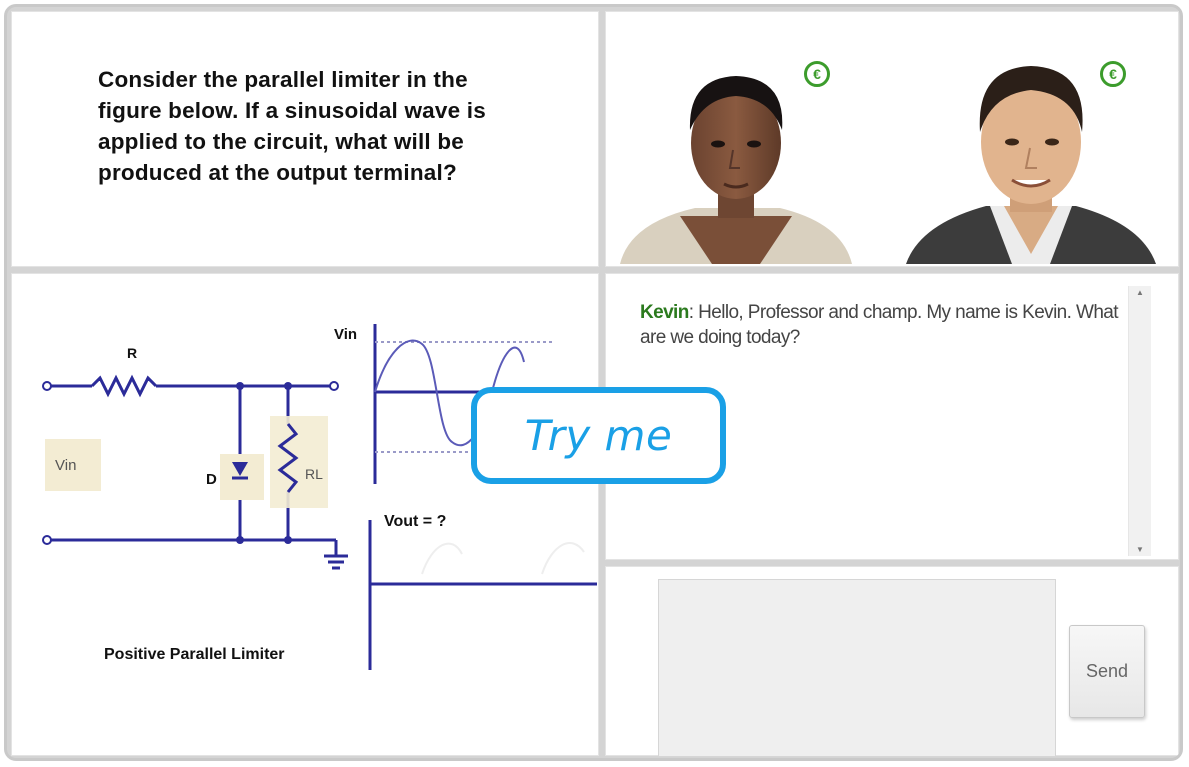 Image resolution: width=1189 pixels, height=767 pixels. What do you see at coordinates (1140, 292) in the screenshot?
I see `scroll-up-arrow-icon: ▲` at bounding box center [1140, 292].